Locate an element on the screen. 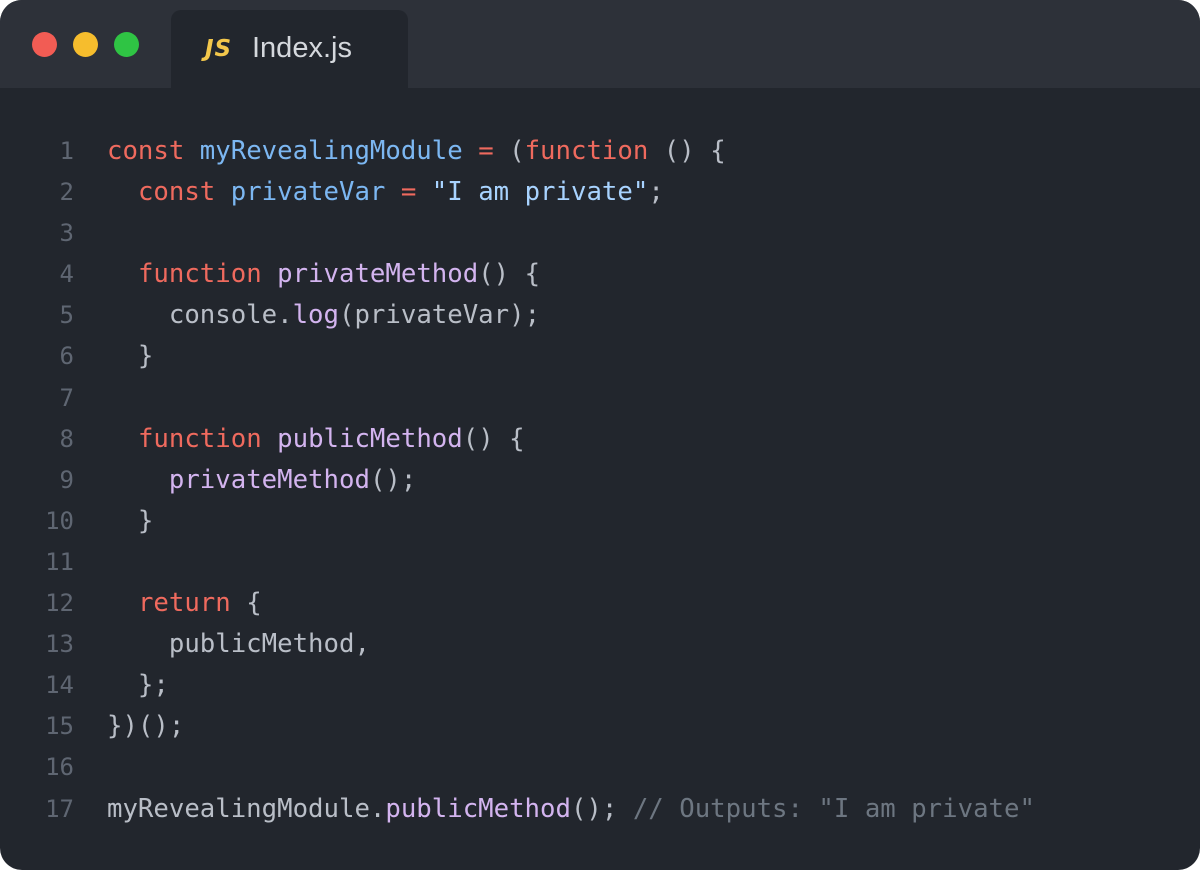 The image size is (1200, 870). javascript-file-icon: JS is located at coordinates (219, 49).